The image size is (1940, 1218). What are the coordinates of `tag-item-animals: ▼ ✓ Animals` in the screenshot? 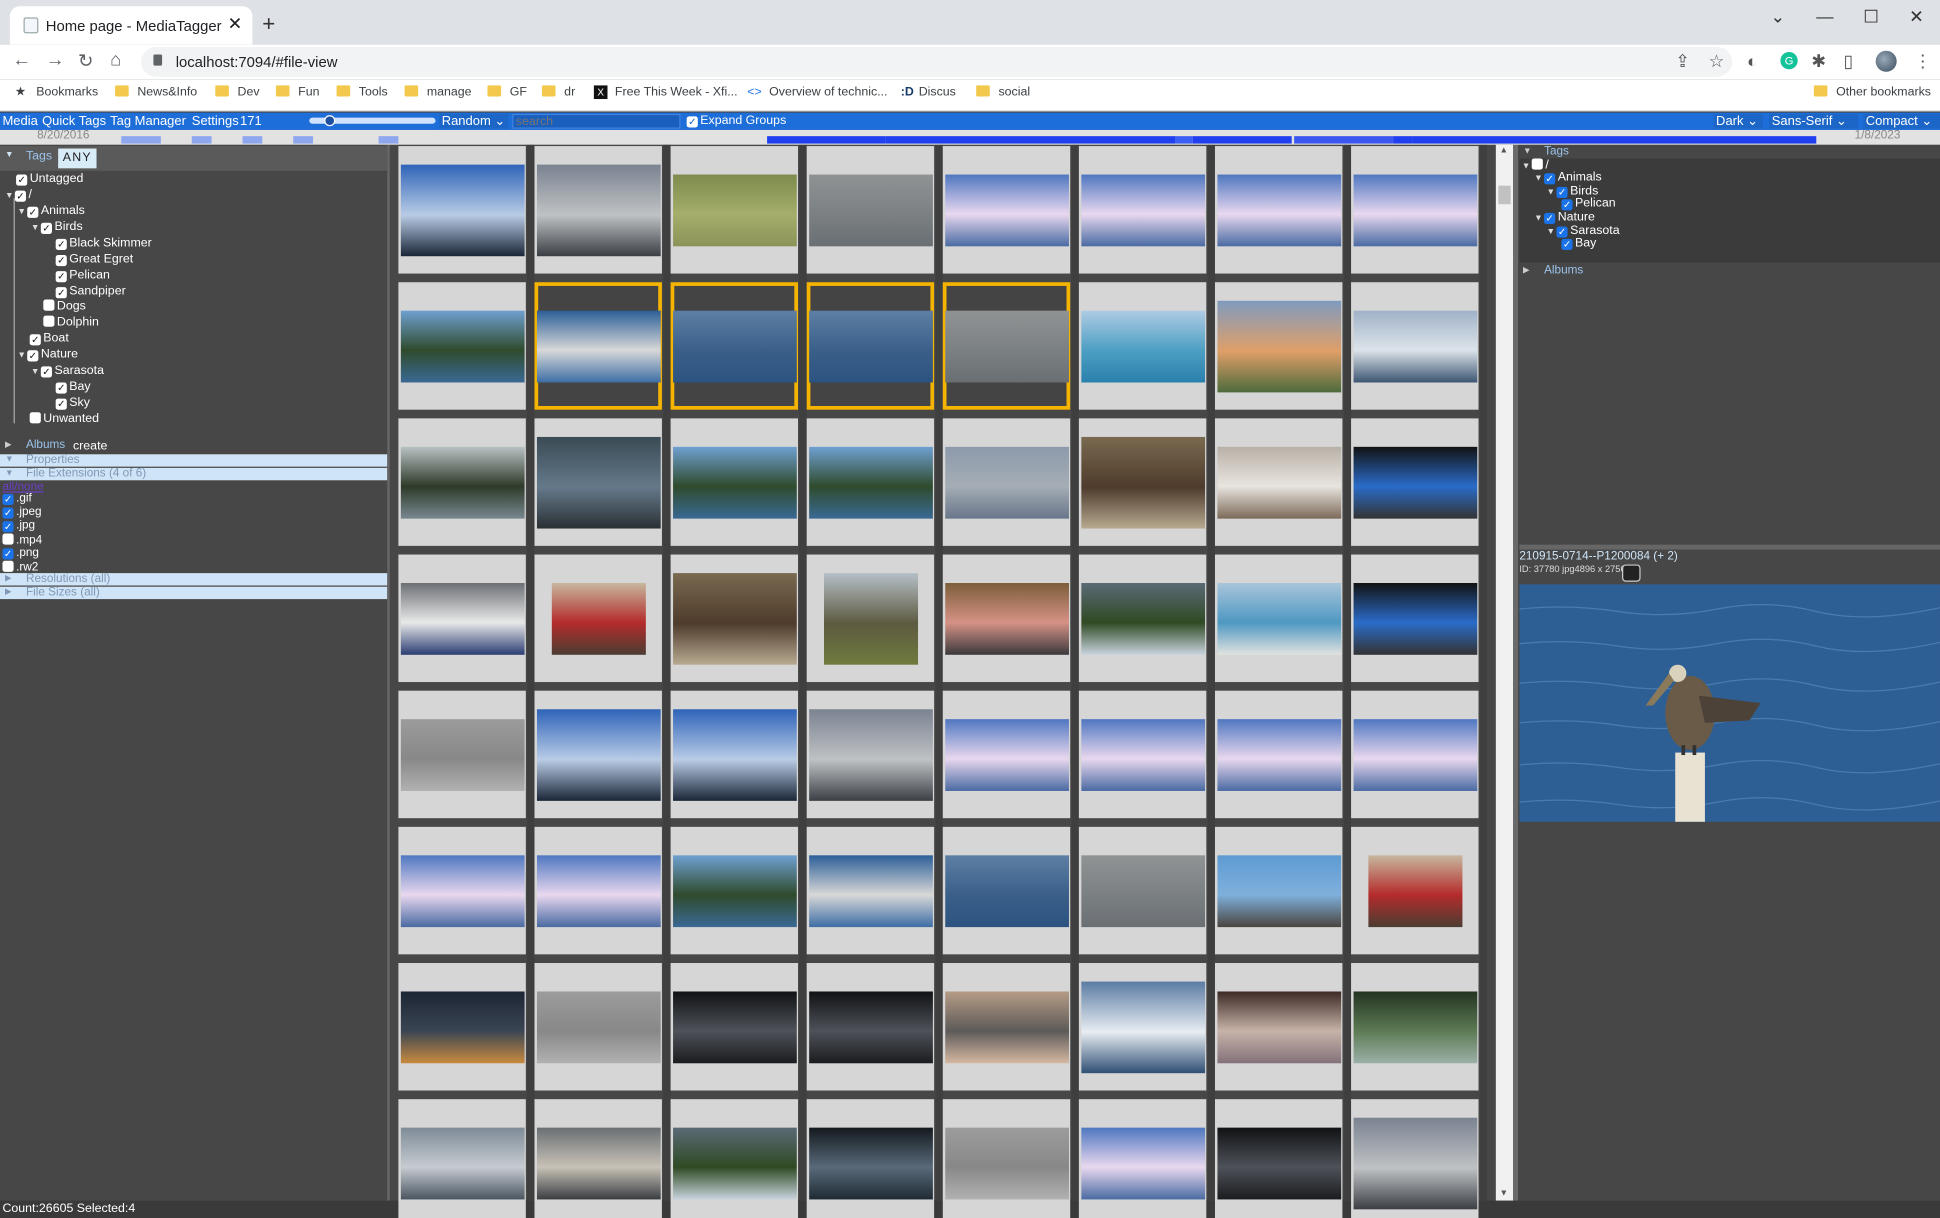 It's located at (51, 211).